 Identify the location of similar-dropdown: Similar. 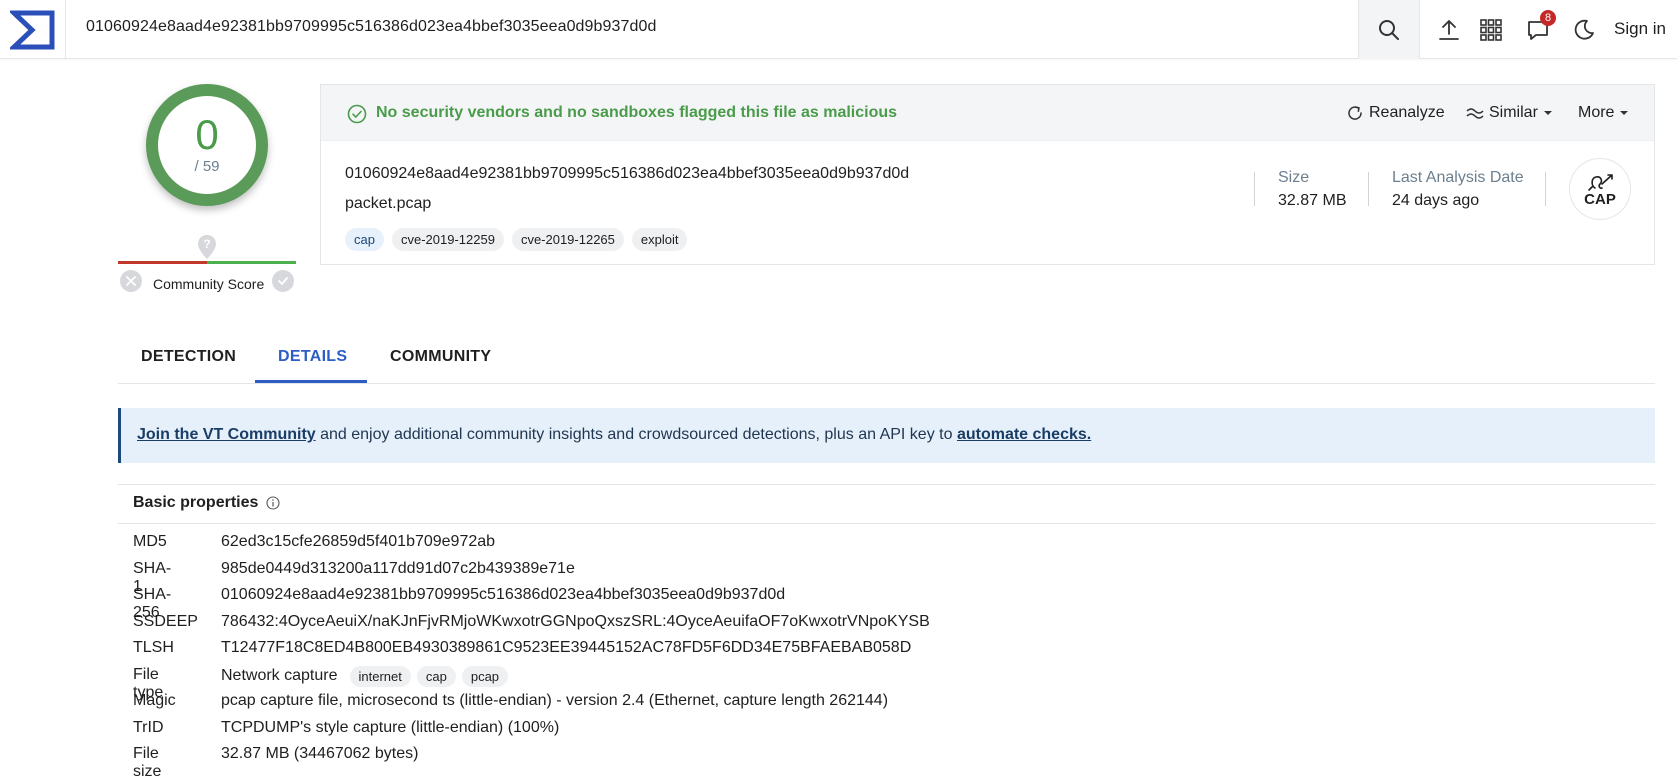
(1509, 113).